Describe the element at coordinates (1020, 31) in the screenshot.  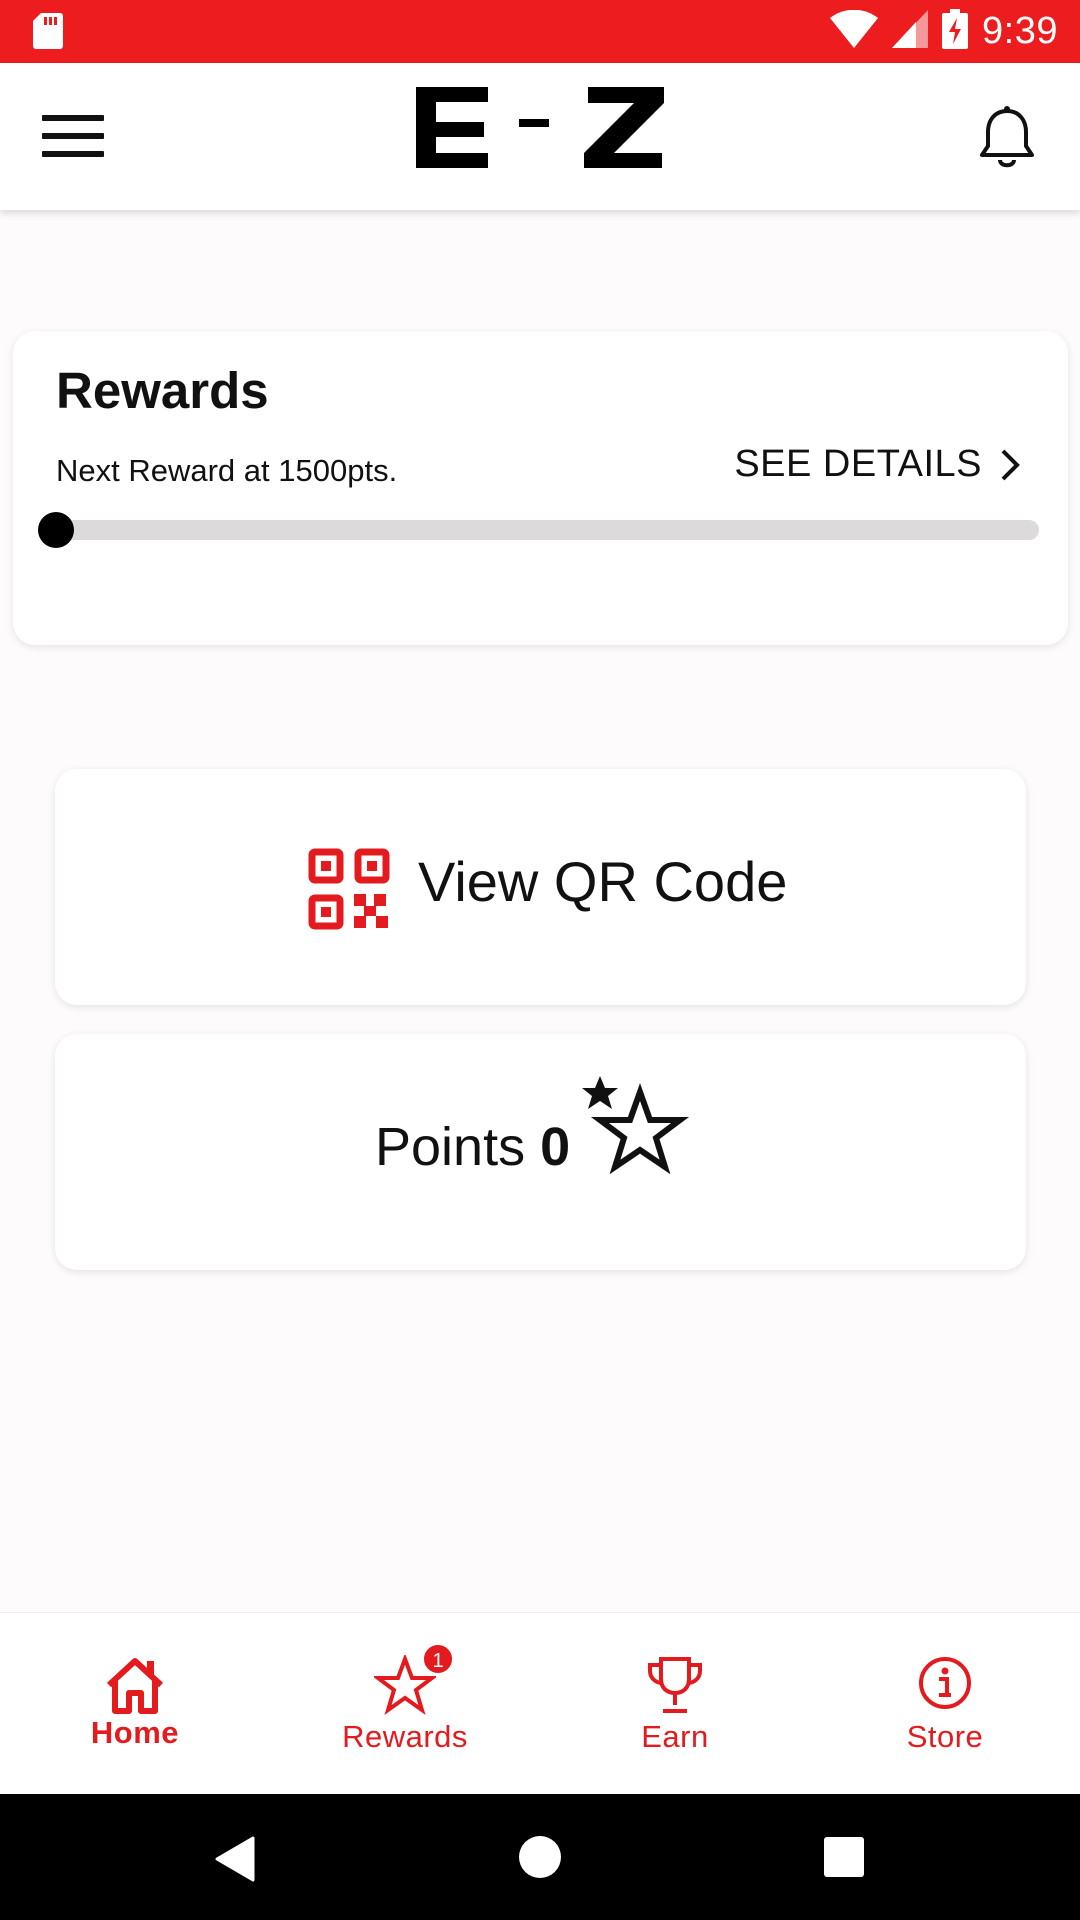
I see `status-time: 9:39` at that location.